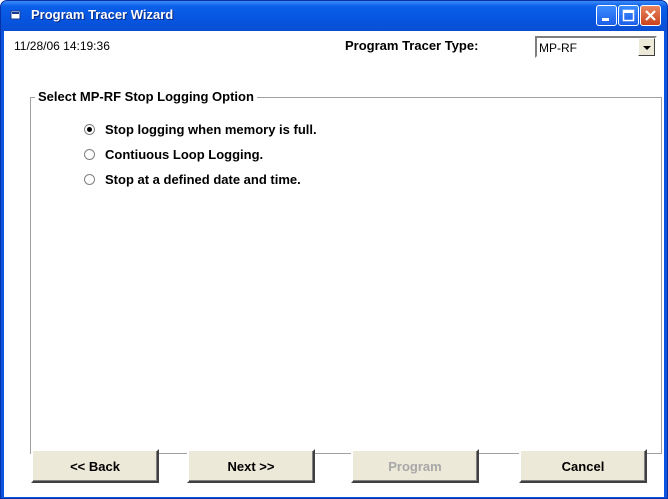 This screenshot has width=668, height=499. I want to click on maximize-icon, so click(628, 15).